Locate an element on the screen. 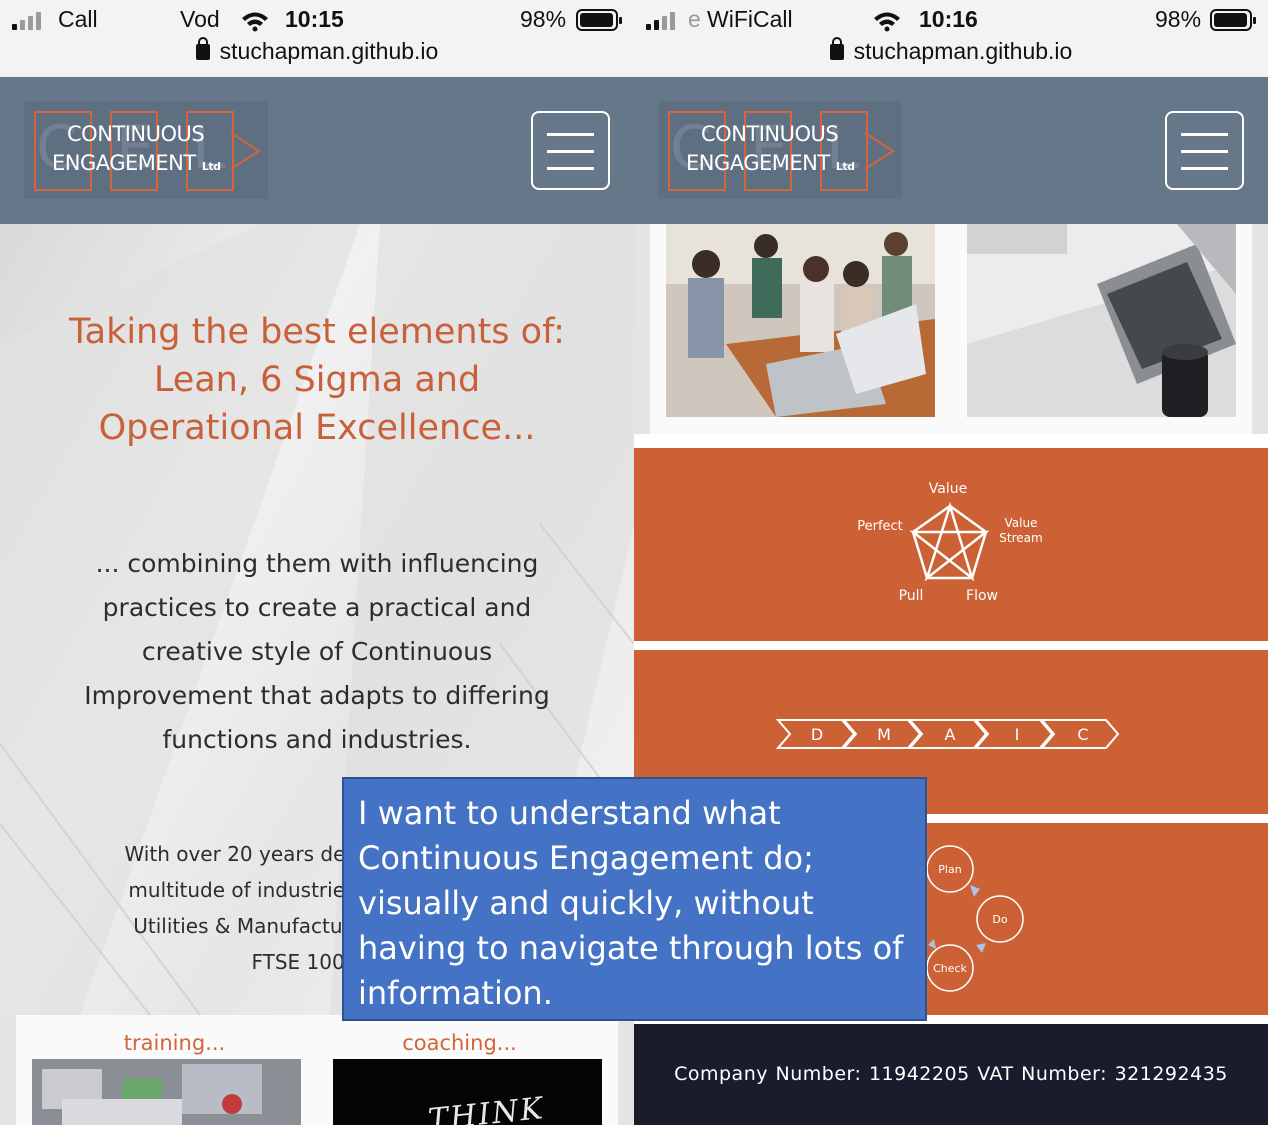 The height and width of the screenshot is (1125, 1268). svg-text: Pull is located at coordinates (911, 596).